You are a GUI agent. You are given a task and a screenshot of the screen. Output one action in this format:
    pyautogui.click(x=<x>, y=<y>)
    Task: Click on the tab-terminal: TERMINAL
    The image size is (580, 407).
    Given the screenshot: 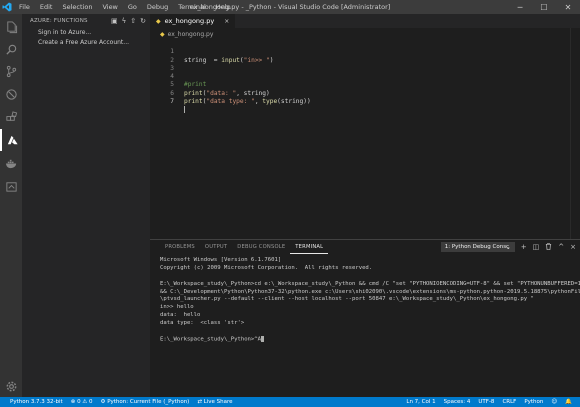 What is the action you would take?
    pyautogui.click(x=309, y=247)
    